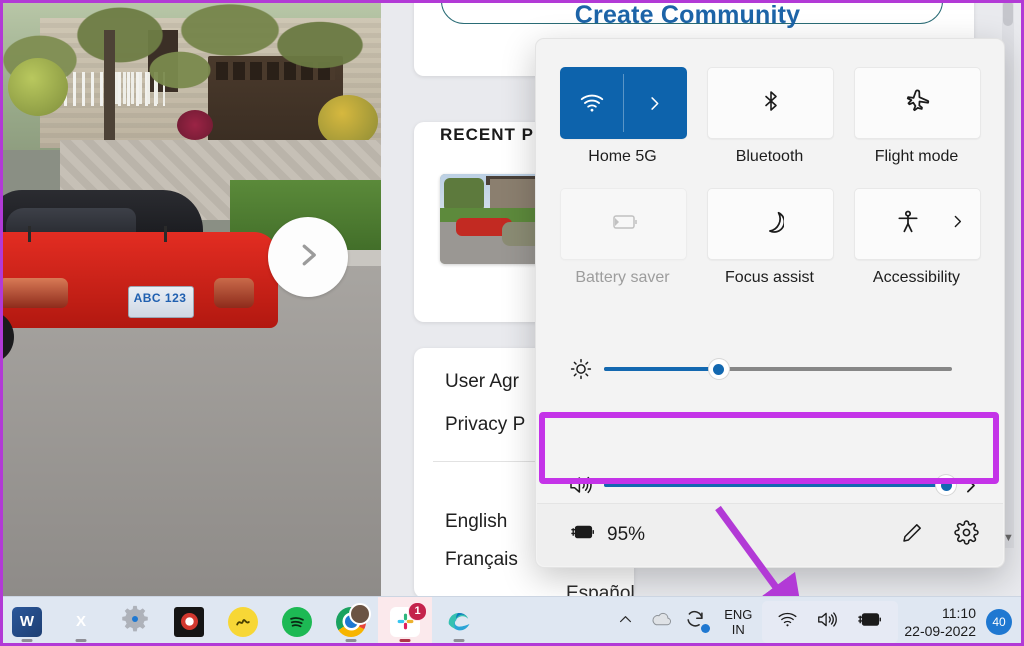 This screenshot has width=1024, height=646. What do you see at coordinates (195, 125) in the screenshot?
I see `photo-flowers` at bounding box center [195, 125].